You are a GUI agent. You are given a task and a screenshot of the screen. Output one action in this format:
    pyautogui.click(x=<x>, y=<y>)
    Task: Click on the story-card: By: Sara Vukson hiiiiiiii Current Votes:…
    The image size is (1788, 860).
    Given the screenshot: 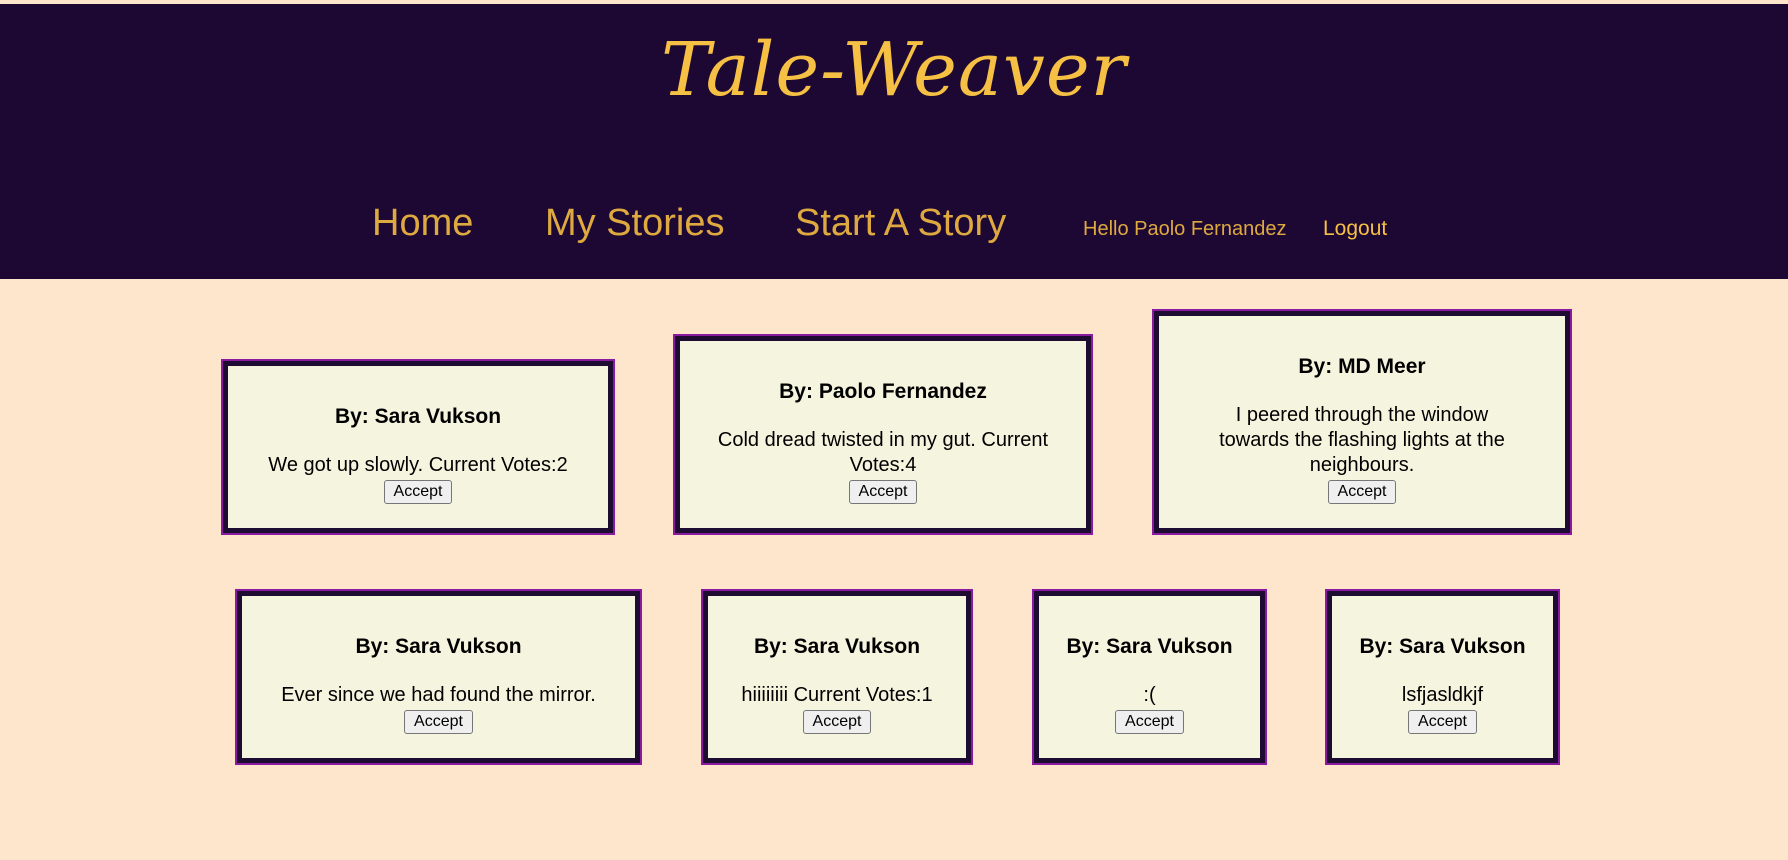 What is the action you would take?
    pyautogui.click(x=837, y=677)
    